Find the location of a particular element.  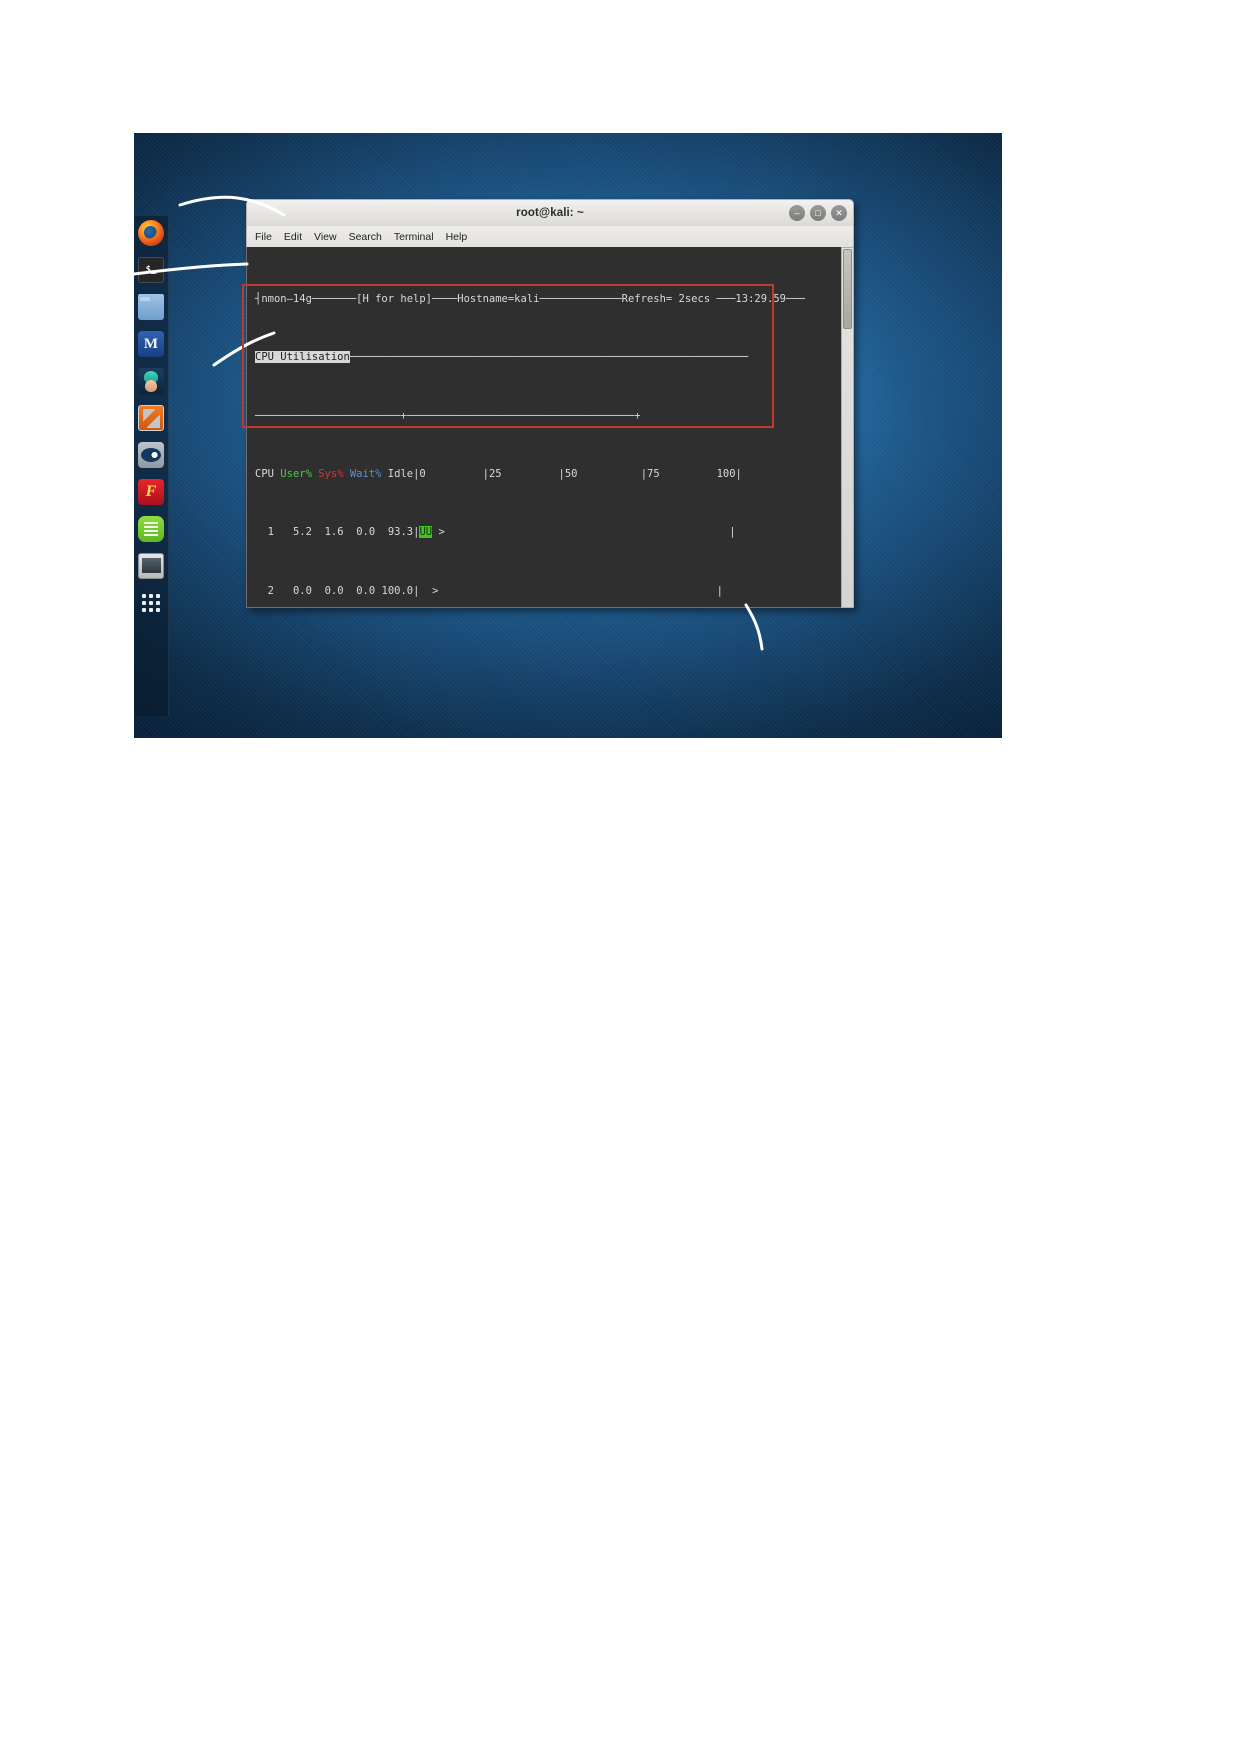

row-cpu-1-wait: 0.0 is located at coordinates (366, 532).